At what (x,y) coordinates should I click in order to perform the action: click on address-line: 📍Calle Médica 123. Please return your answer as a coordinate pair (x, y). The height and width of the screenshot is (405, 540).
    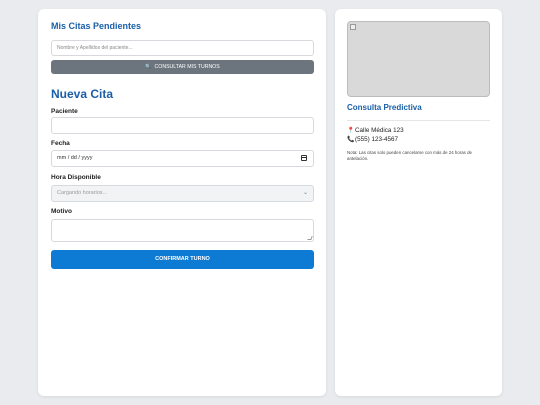
    Looking at the image, I should click on (375, 130).